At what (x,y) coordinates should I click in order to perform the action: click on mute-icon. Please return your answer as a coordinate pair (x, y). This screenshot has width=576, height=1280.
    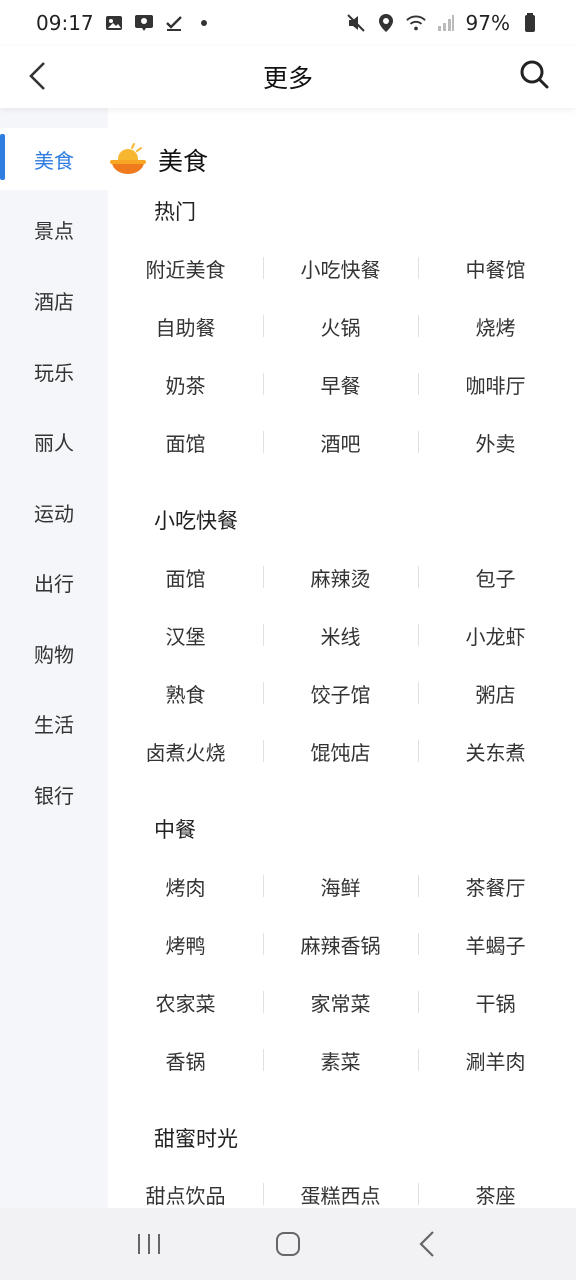
    Looking at the image, I should click on (356, 23).